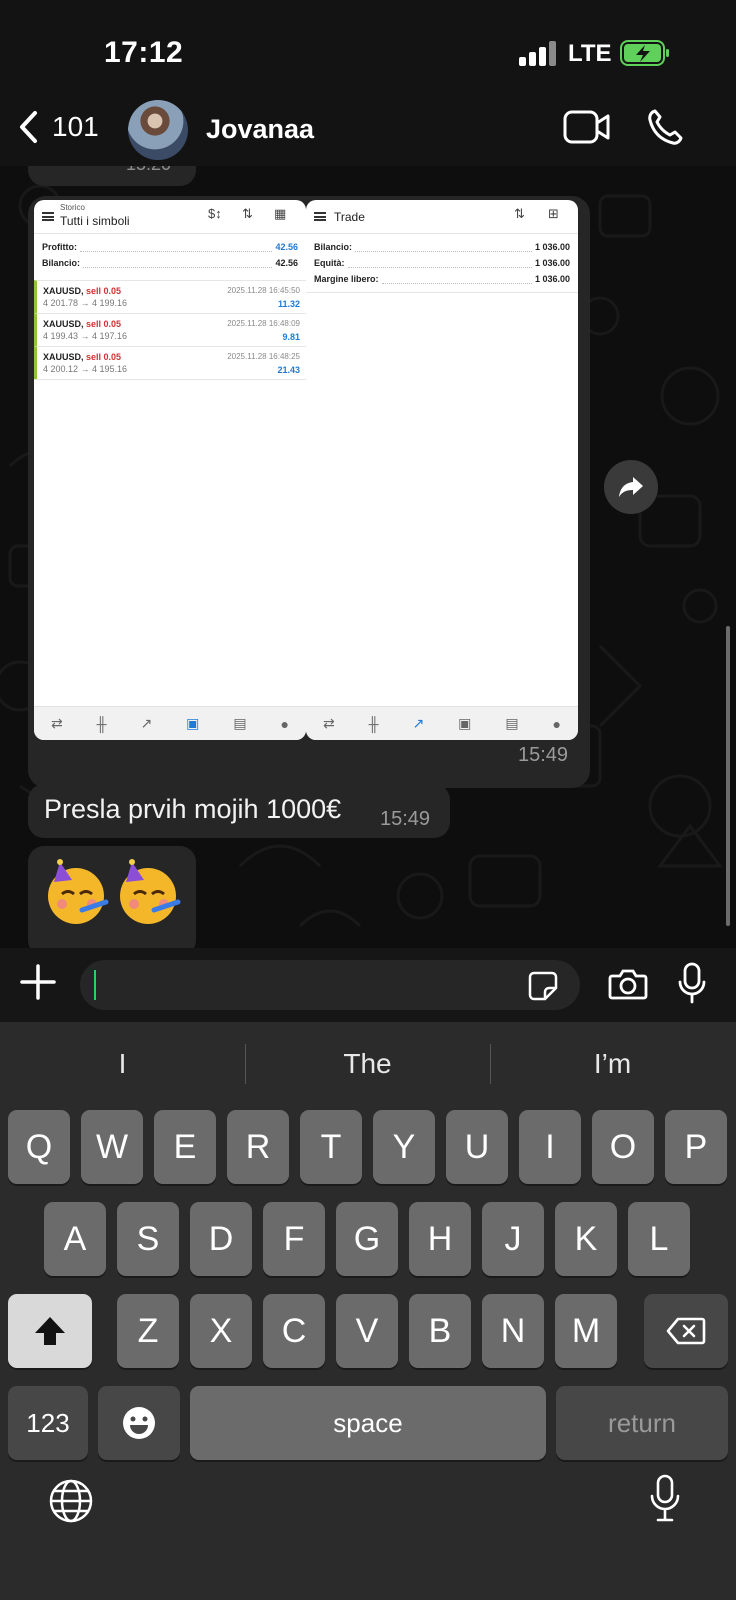  What do you see at coordinates (644, 53) in the screenshot?
I see `battery-charging-icon` at bounding box center [644, 53].